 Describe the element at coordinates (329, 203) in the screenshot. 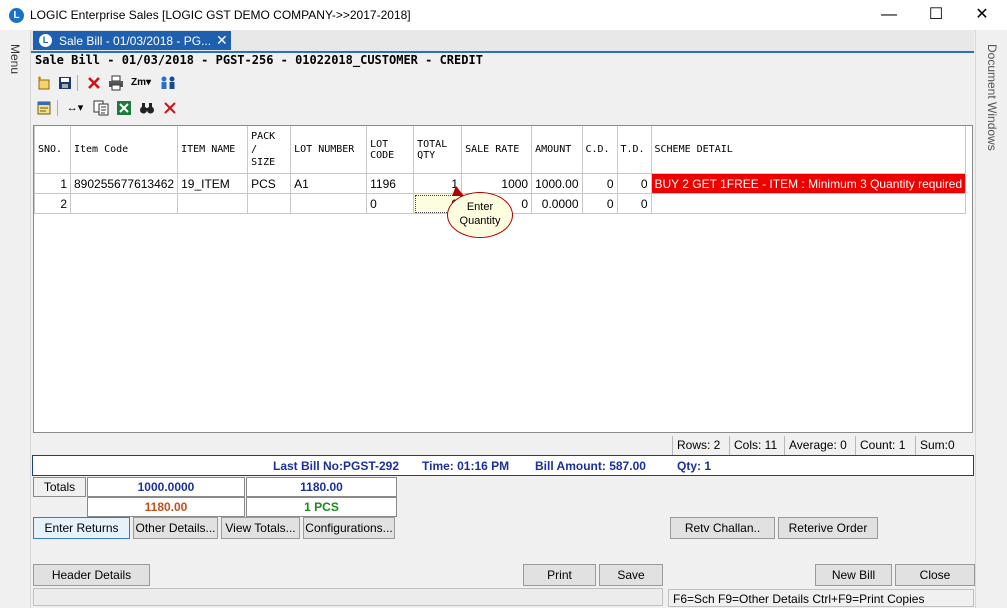

I see `cell-lot-number` at that location.